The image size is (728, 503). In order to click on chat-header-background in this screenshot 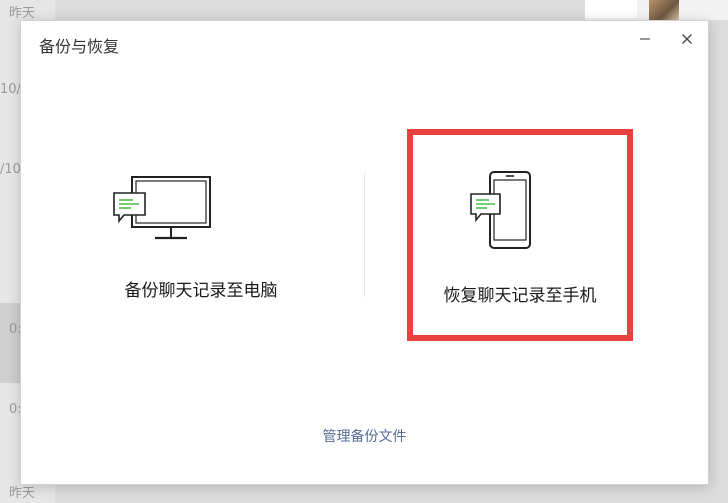, I will do `click(656, 10)`.